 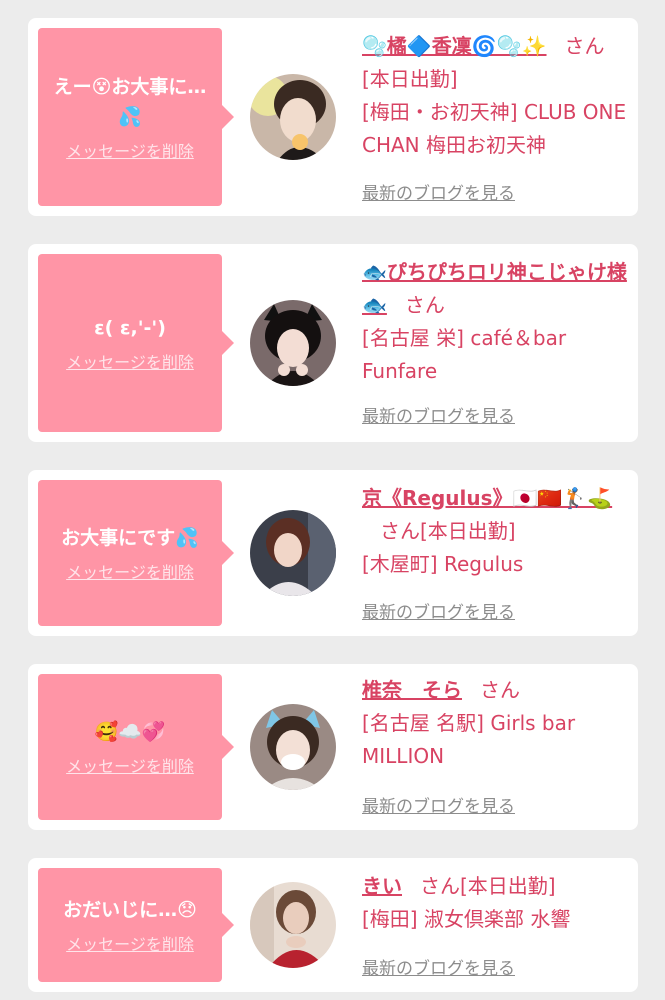 What do you see at coordinates (382, 886) in the screenshot?
I see `cast-name-link: きい` at bounding box center [382, 886].